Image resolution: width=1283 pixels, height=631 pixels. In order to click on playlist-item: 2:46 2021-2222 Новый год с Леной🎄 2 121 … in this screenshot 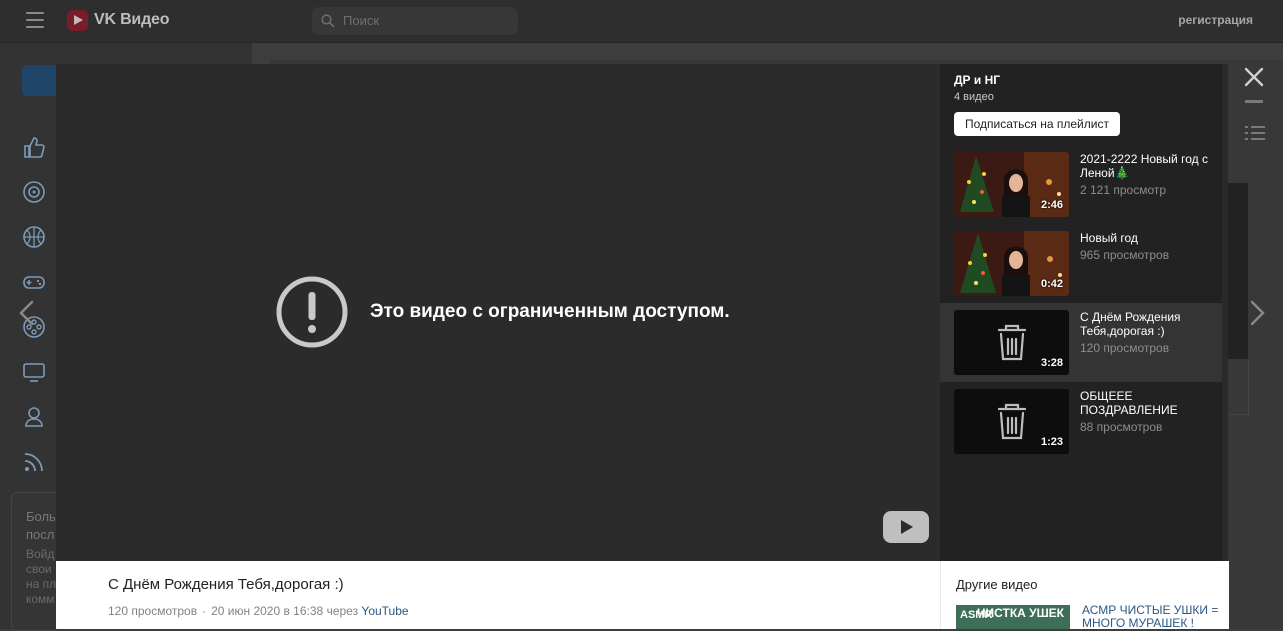, I will do `click(1081, 184)`.